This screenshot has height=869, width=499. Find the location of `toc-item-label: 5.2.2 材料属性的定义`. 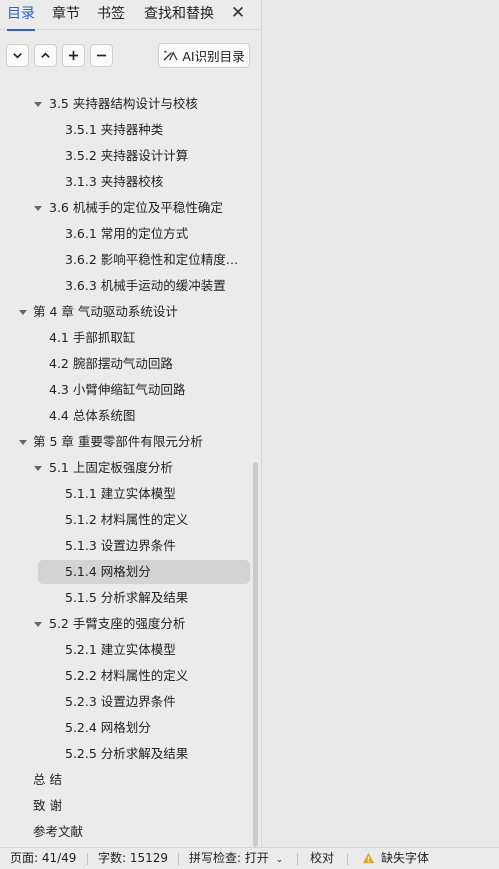

toc-item-label: 5.2.2 材料属性的定义 is located at coordinates (127, 675).